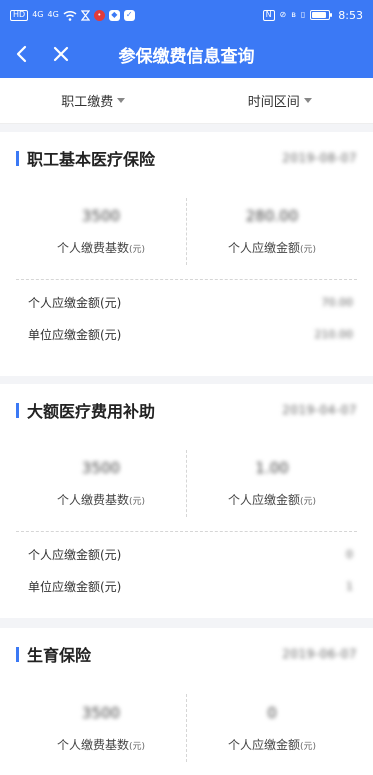  Describe the element at coordinates (114, 15) in the screenshot. I see `shield-icon: ◆` at that location.